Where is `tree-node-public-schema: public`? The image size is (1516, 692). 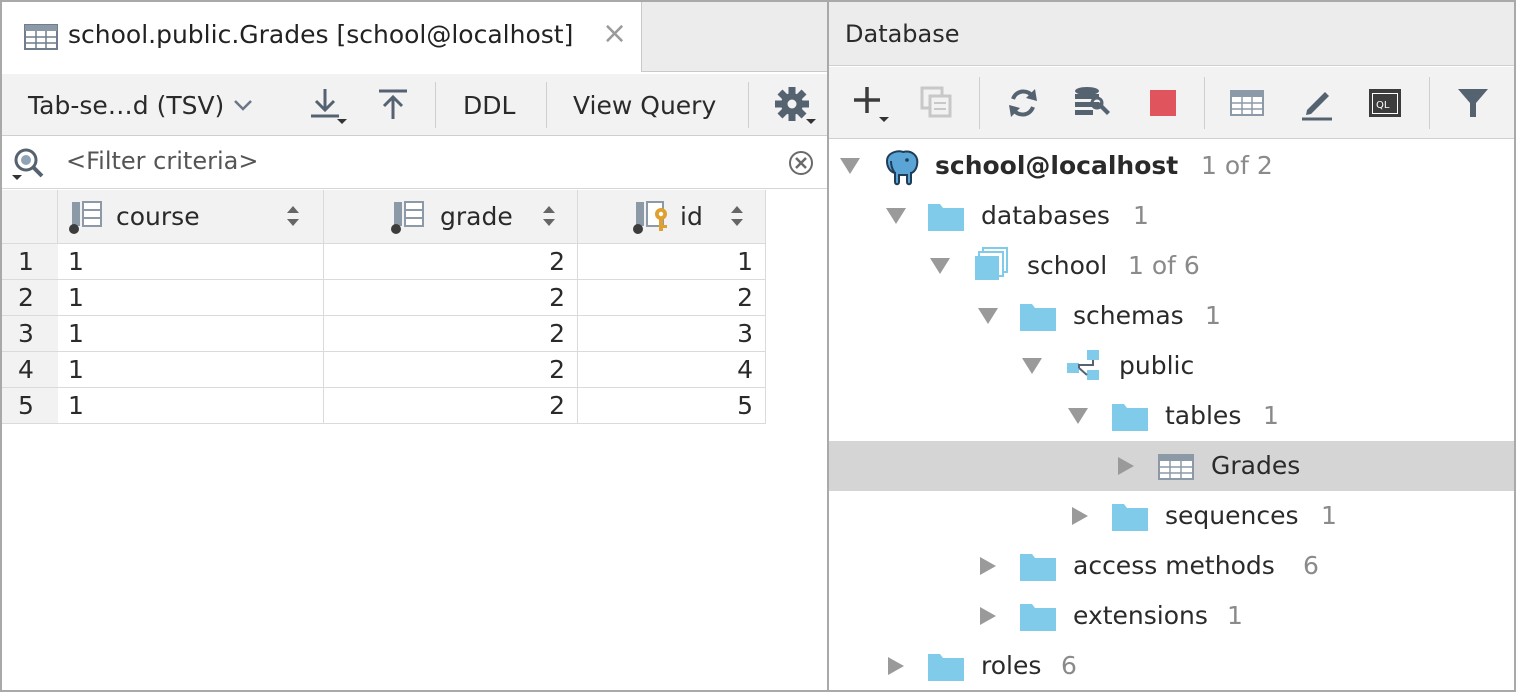
tree-node-public-schema: public is located at coordinates (1171, 366).